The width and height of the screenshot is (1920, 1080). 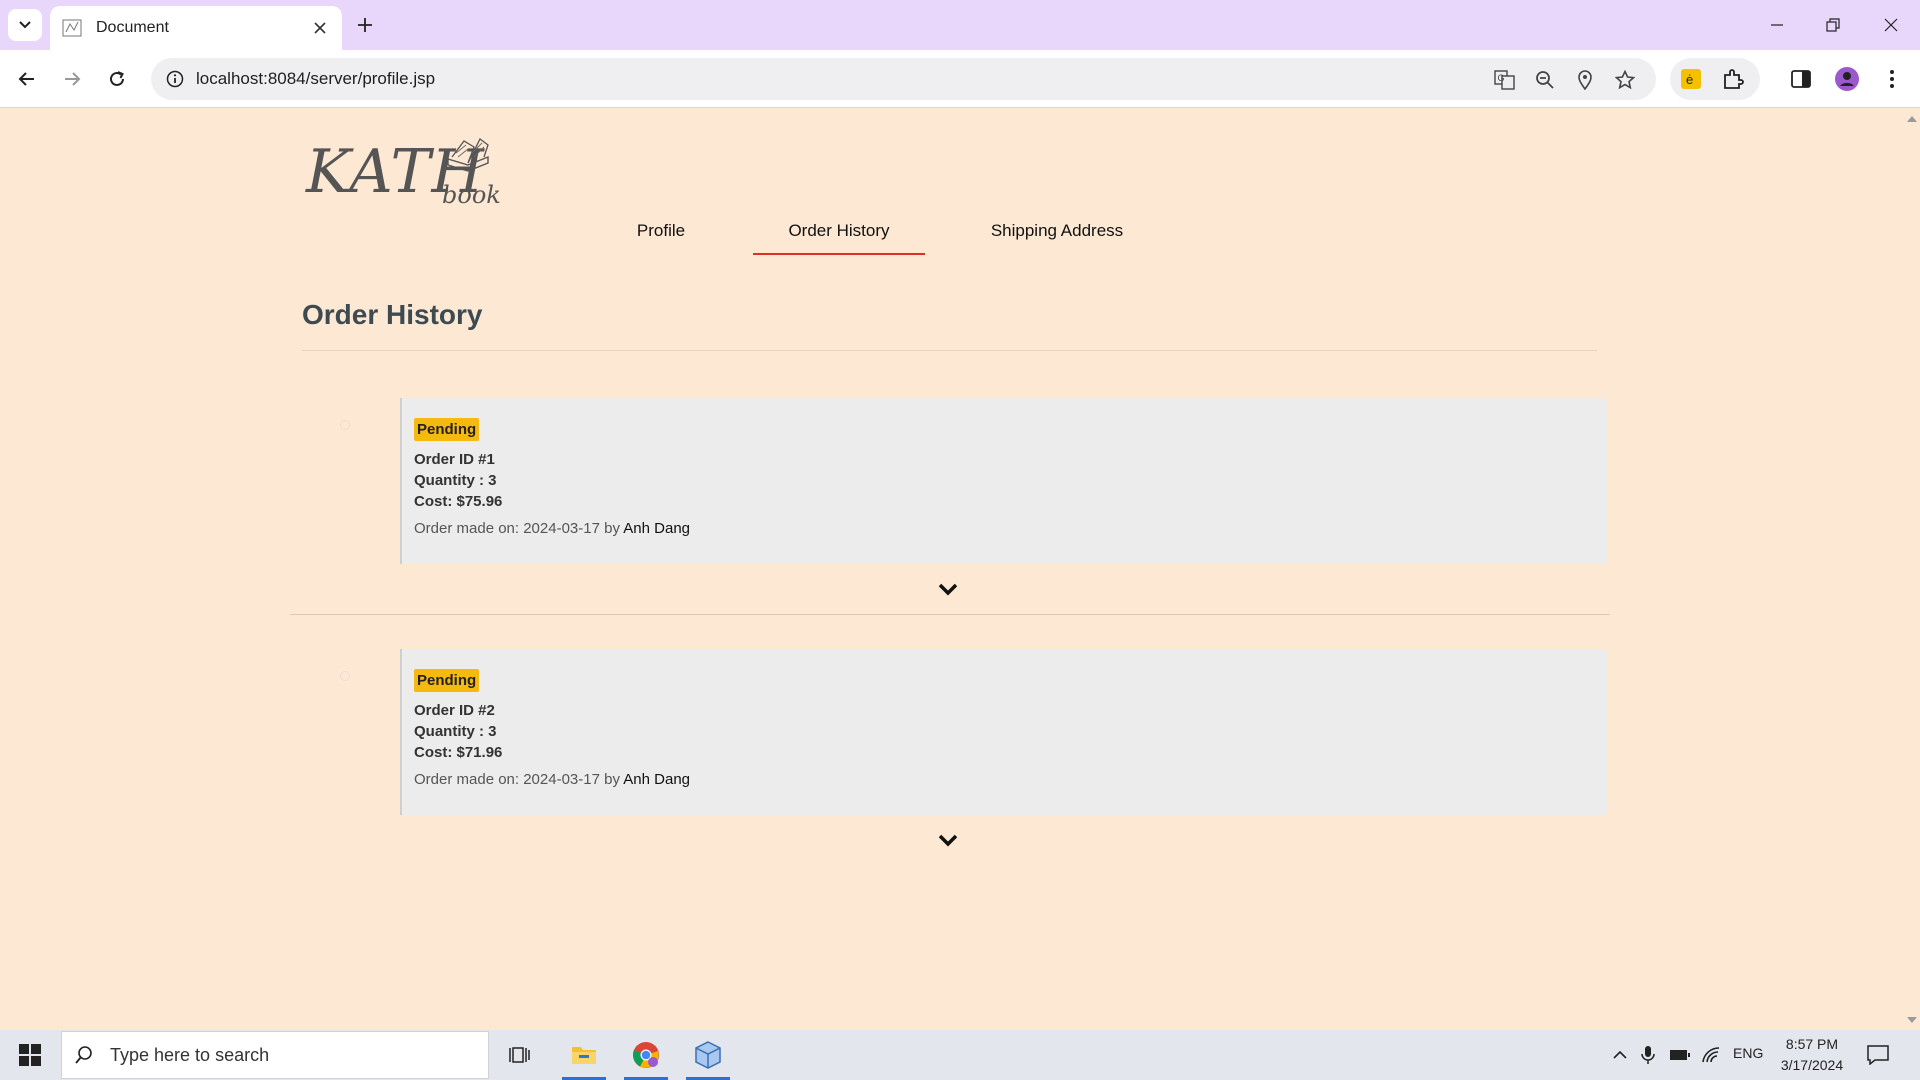 I want to click on tab-profile: Profile, so click(x=661, y=233).